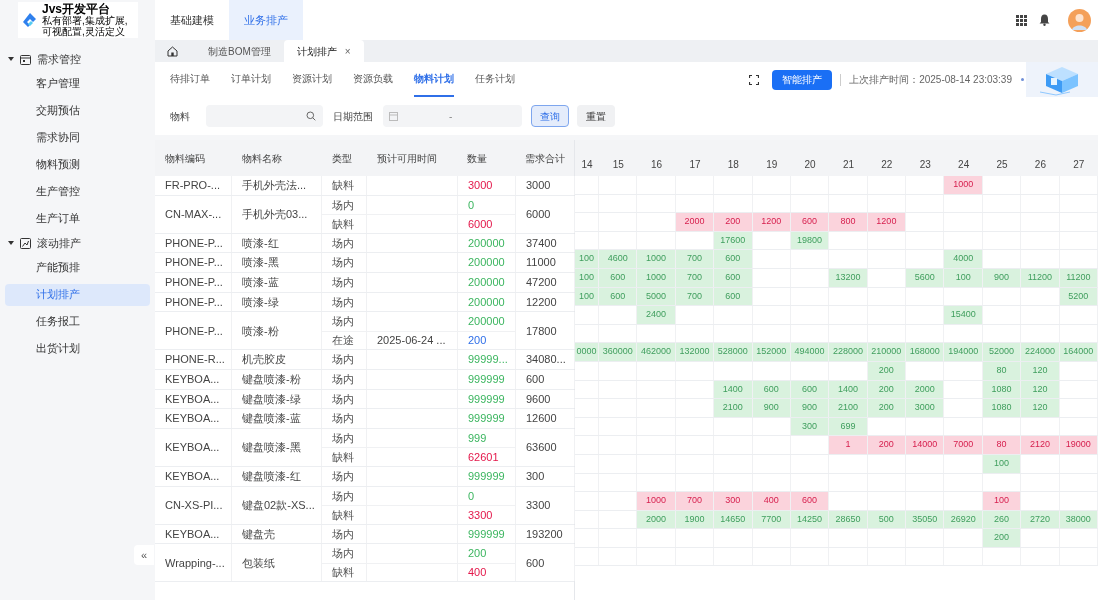 The image size is (1098, 600). I want to click on table-cell-text: 600, so click(535, 379).